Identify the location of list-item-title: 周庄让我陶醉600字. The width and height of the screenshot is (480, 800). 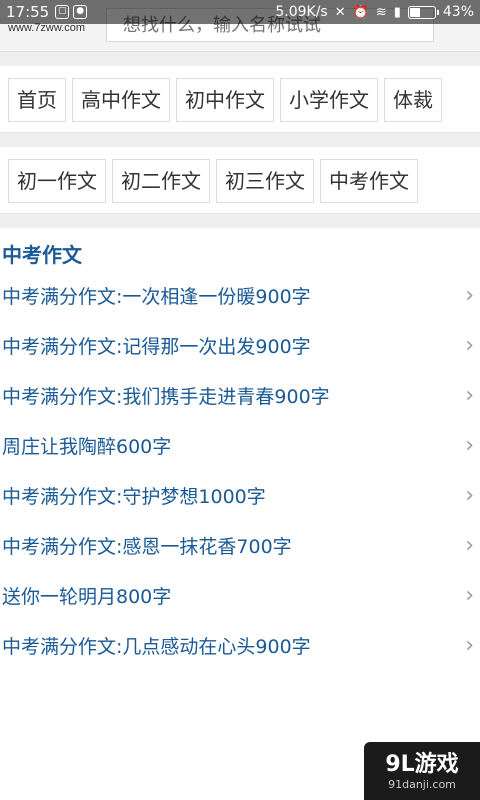
(87, 446).